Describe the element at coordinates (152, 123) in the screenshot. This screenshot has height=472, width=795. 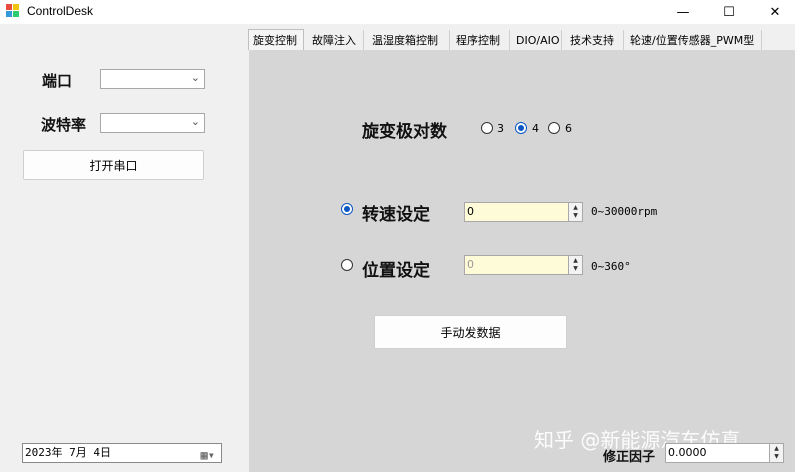
I see `baud-select: ⌄` at that location.